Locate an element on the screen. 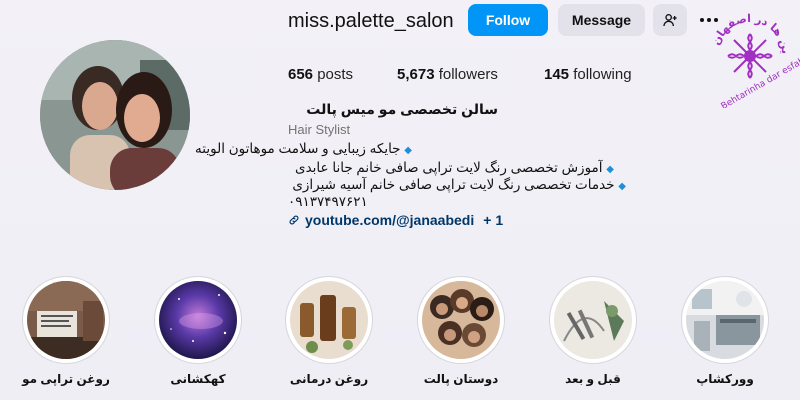  highlight-label: روغن درمانی is located at coordinates (329, 379).